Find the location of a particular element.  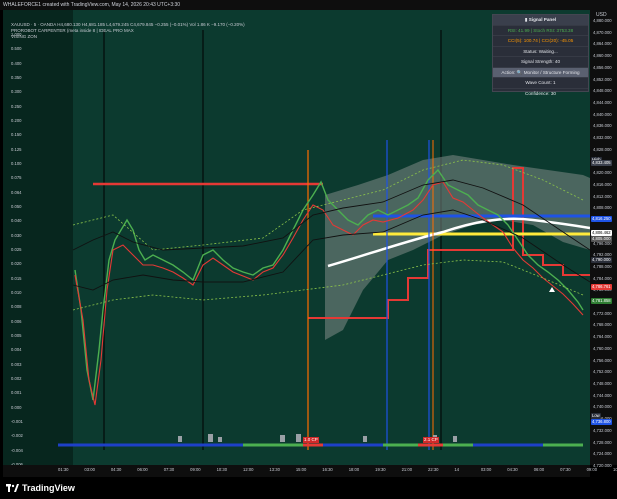

indicator-line-2: VISING ZON is located at coordinates (24, 36).